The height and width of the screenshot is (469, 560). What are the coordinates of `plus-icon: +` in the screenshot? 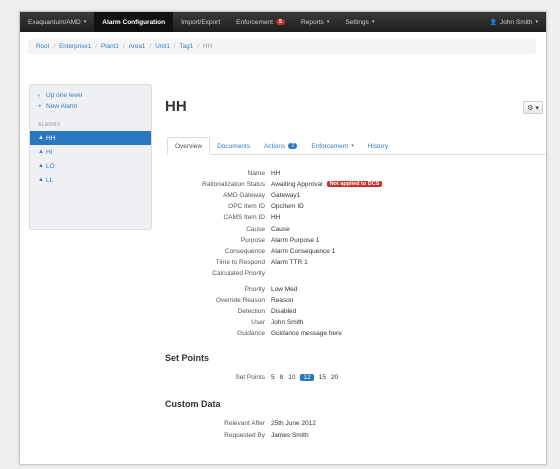 It's located at (40, 106).